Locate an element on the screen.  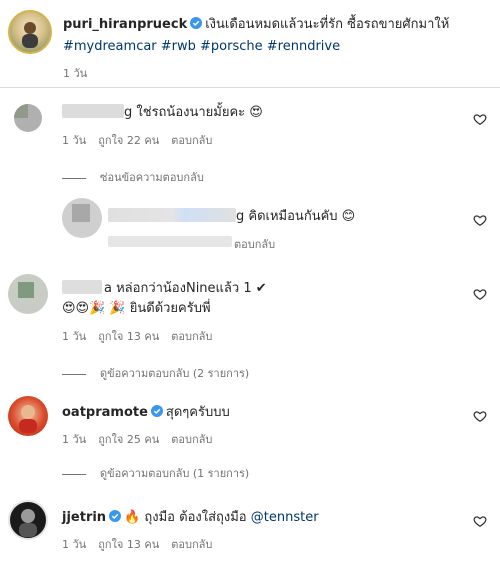
comment-avatar-jjetrin is located at coordinates (28, 520).